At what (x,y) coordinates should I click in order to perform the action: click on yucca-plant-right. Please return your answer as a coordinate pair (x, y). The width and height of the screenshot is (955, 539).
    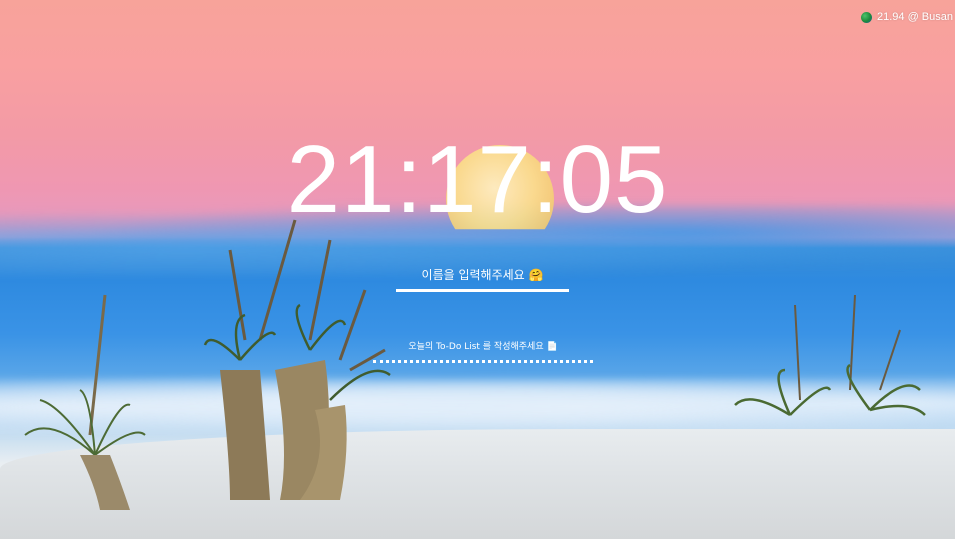
    Looking at the image, I should click on (830, 355).